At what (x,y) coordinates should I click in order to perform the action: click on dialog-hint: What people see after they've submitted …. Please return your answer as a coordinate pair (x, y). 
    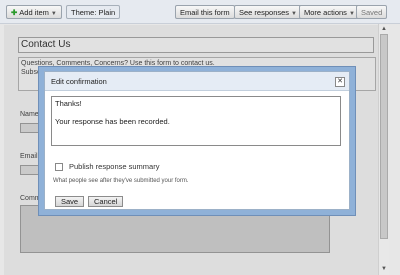
    Looking at the image, I should click on (121, 181).